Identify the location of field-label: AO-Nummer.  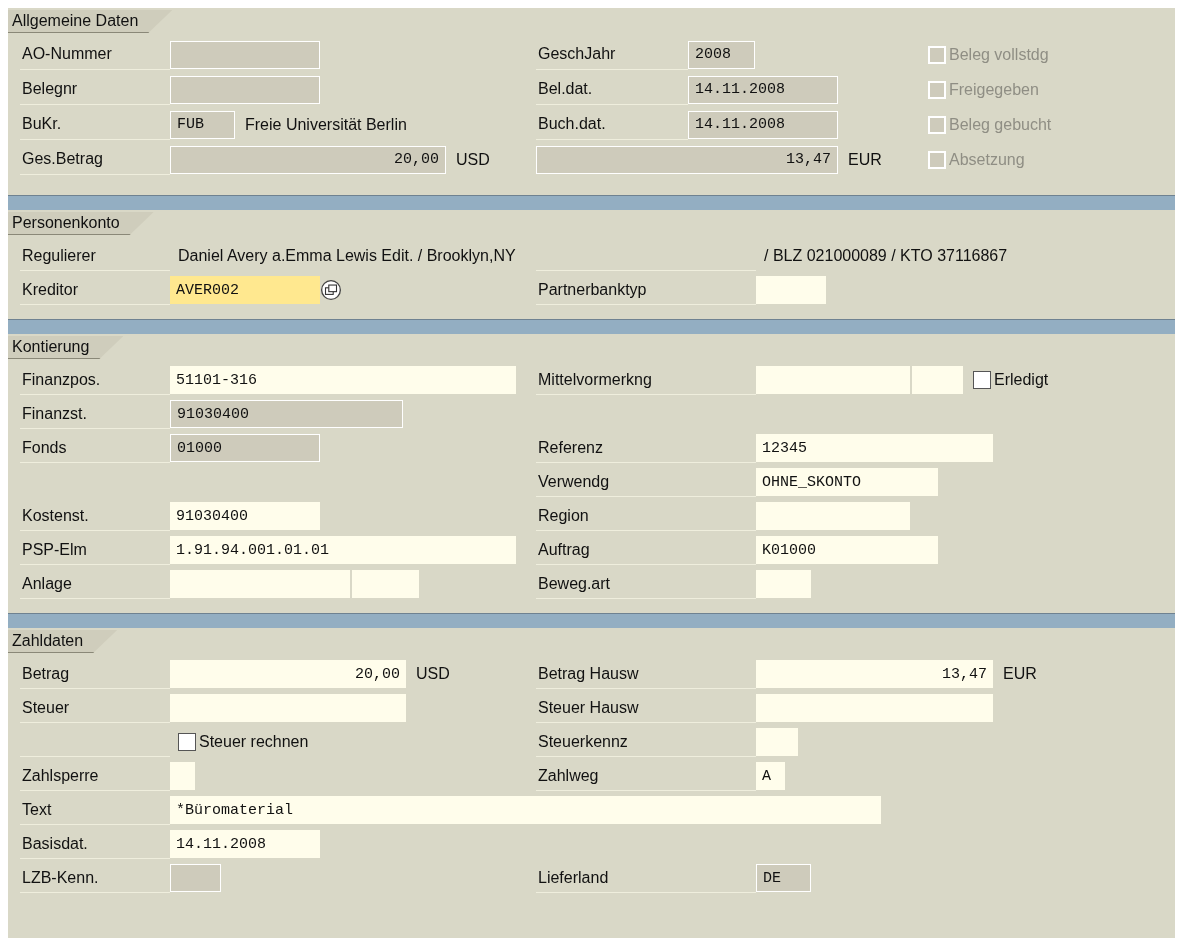
(67, 54).